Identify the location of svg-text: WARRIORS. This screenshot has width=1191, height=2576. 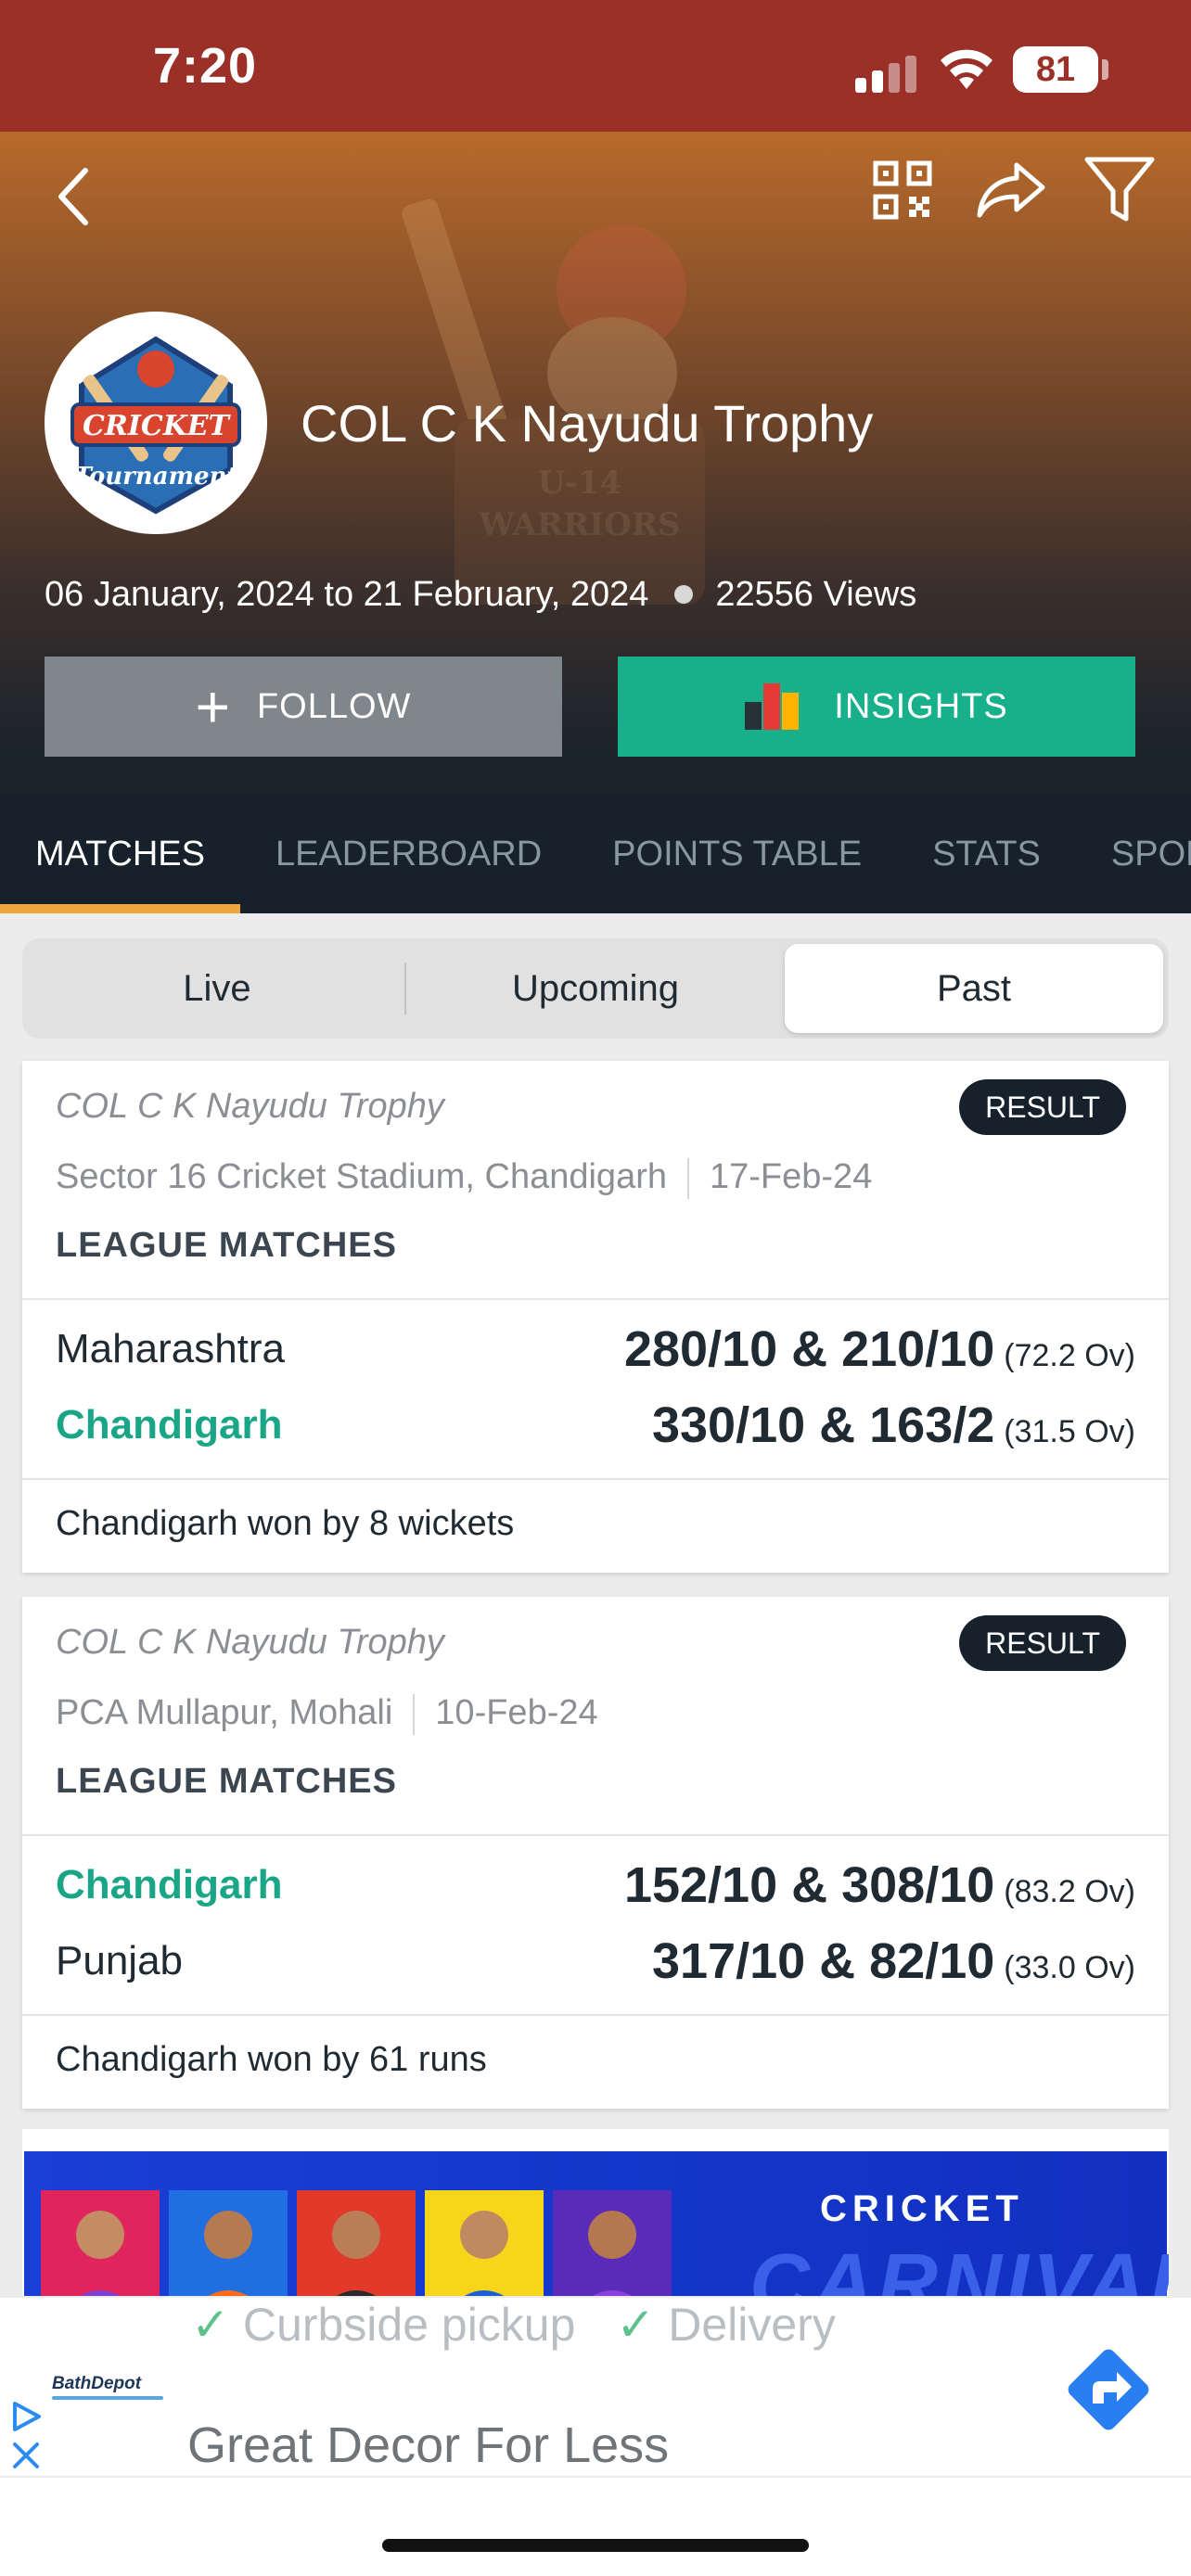
(579, 524).